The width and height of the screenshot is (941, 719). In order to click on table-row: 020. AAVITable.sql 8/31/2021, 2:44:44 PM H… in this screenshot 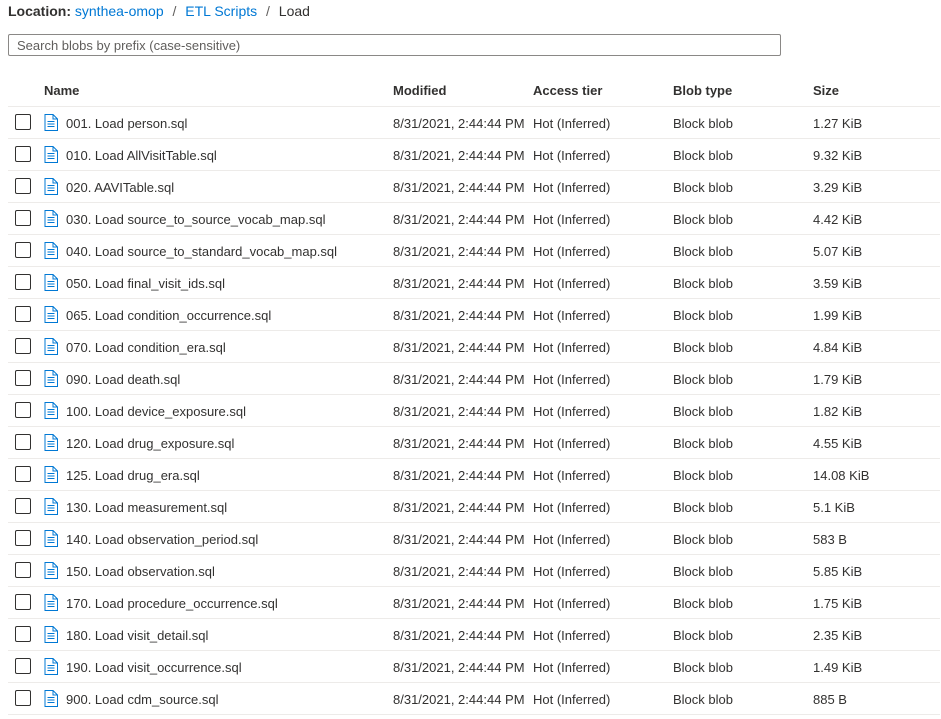, I will do `click(474, 187)`.